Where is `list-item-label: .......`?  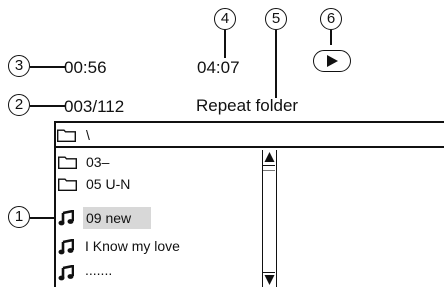
list-item-label: ....... is located at coordinates (99, 270).